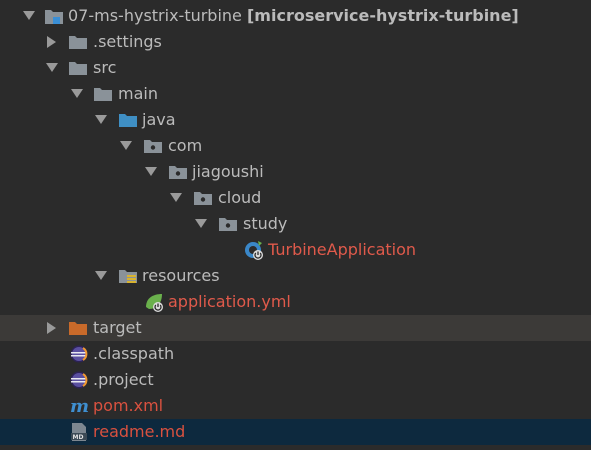 This screenshot has width=591, height=450. I want to click on tree-node-src: src, so click(295, 68).